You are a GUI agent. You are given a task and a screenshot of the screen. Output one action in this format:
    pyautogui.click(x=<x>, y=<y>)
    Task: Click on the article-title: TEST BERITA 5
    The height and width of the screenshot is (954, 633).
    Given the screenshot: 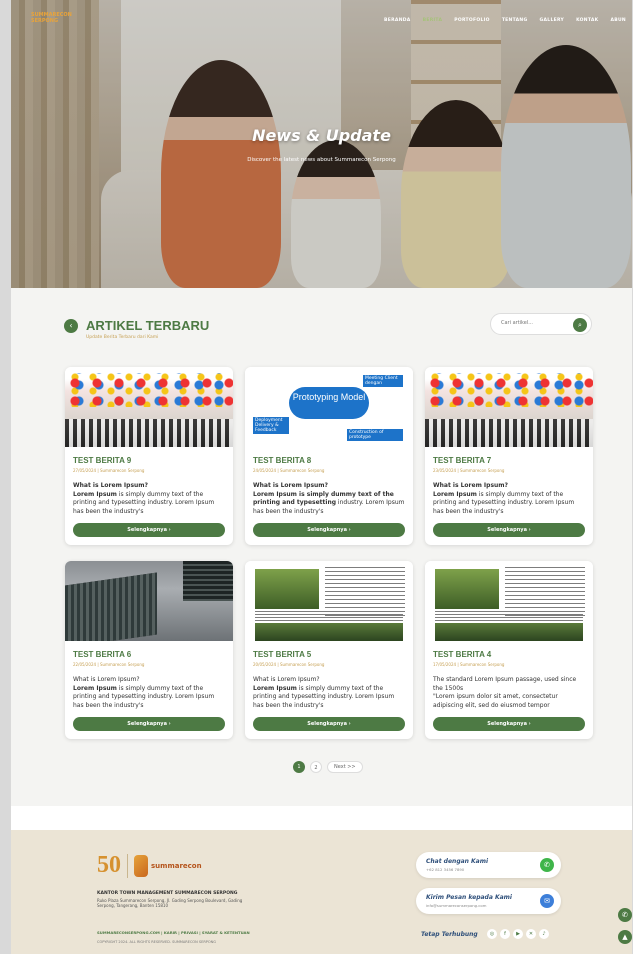 What is the action you would take?
    pyautogui.click(x=329, y=654)
    